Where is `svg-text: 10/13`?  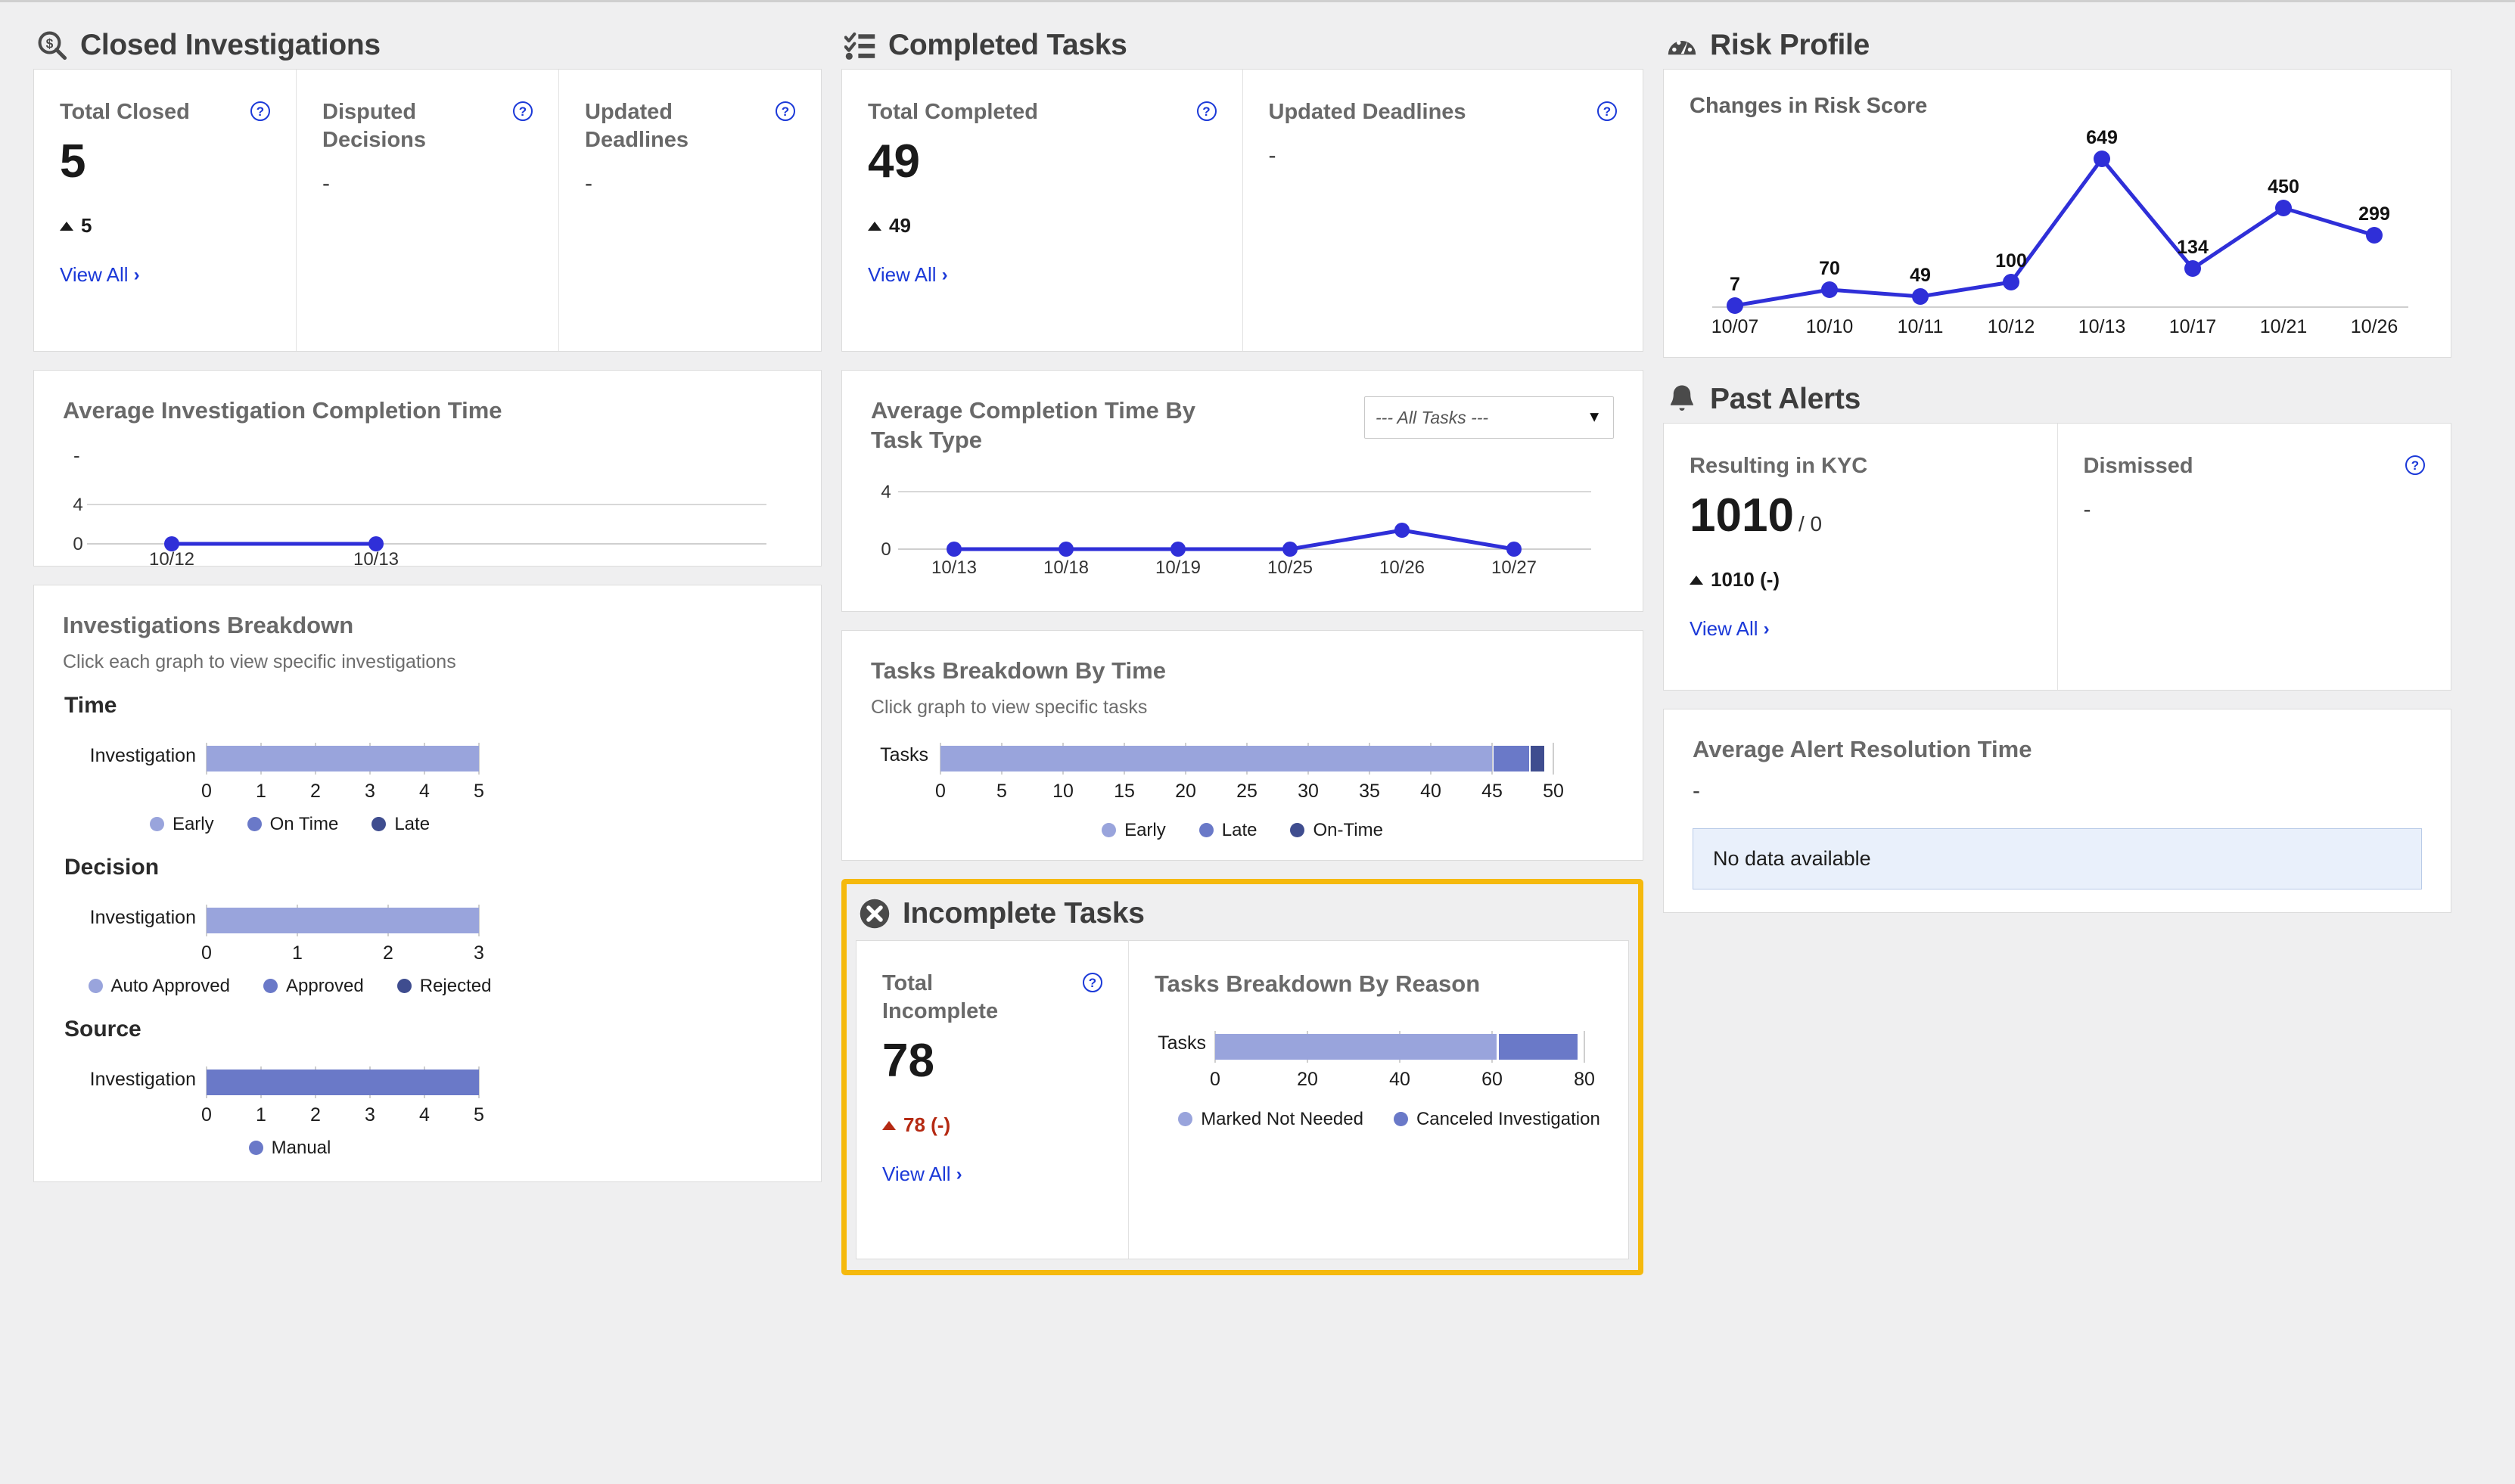
svg-text: 10/13 is located at coordinates (954, 567).